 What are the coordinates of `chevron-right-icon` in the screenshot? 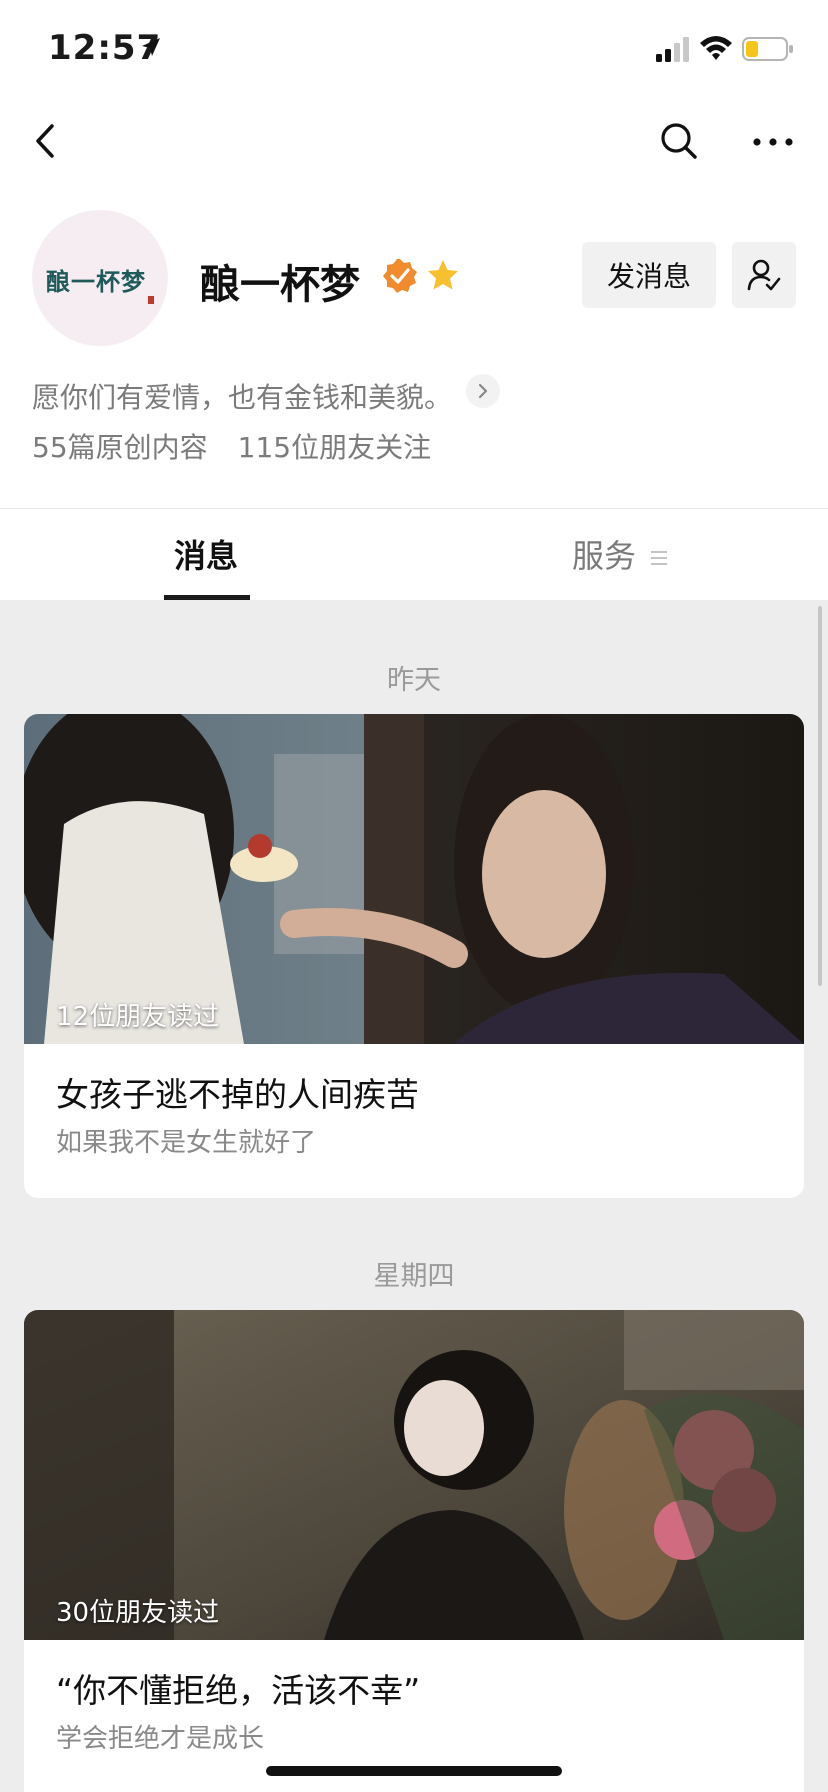 It's located at (483, 391).